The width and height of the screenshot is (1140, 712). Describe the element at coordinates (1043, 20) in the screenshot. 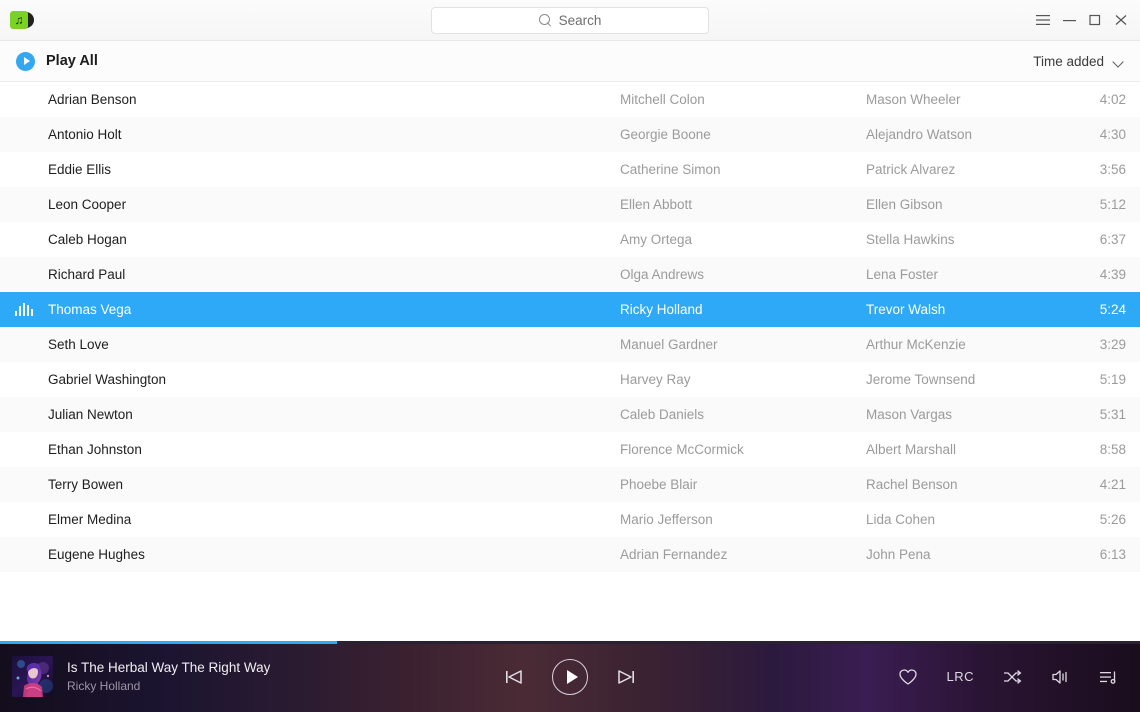

I see `menu-button` at that location.